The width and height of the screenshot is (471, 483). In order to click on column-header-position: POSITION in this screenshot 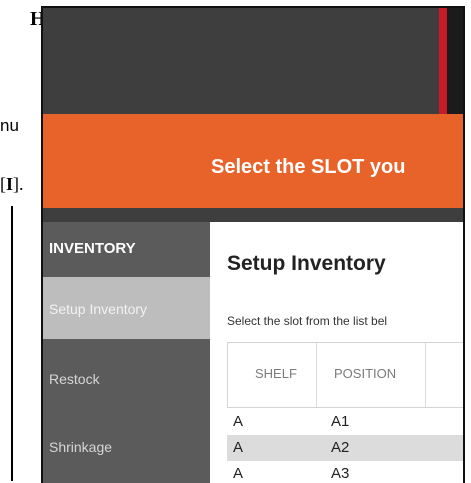, I will do `click(365, 373)`.